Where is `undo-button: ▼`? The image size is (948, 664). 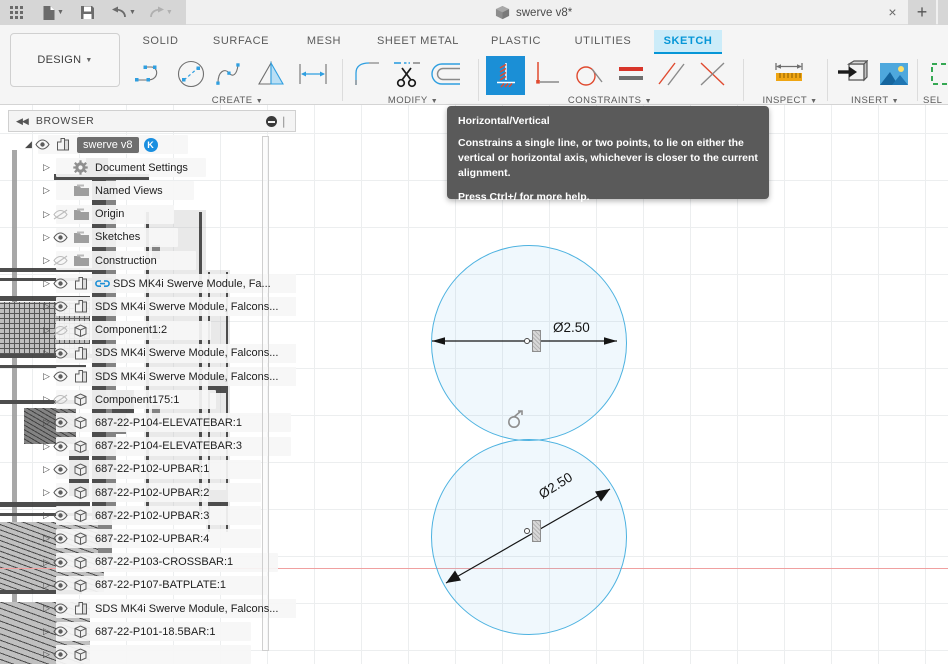
undo-button: ▼ is located at coordinates (123, 12).